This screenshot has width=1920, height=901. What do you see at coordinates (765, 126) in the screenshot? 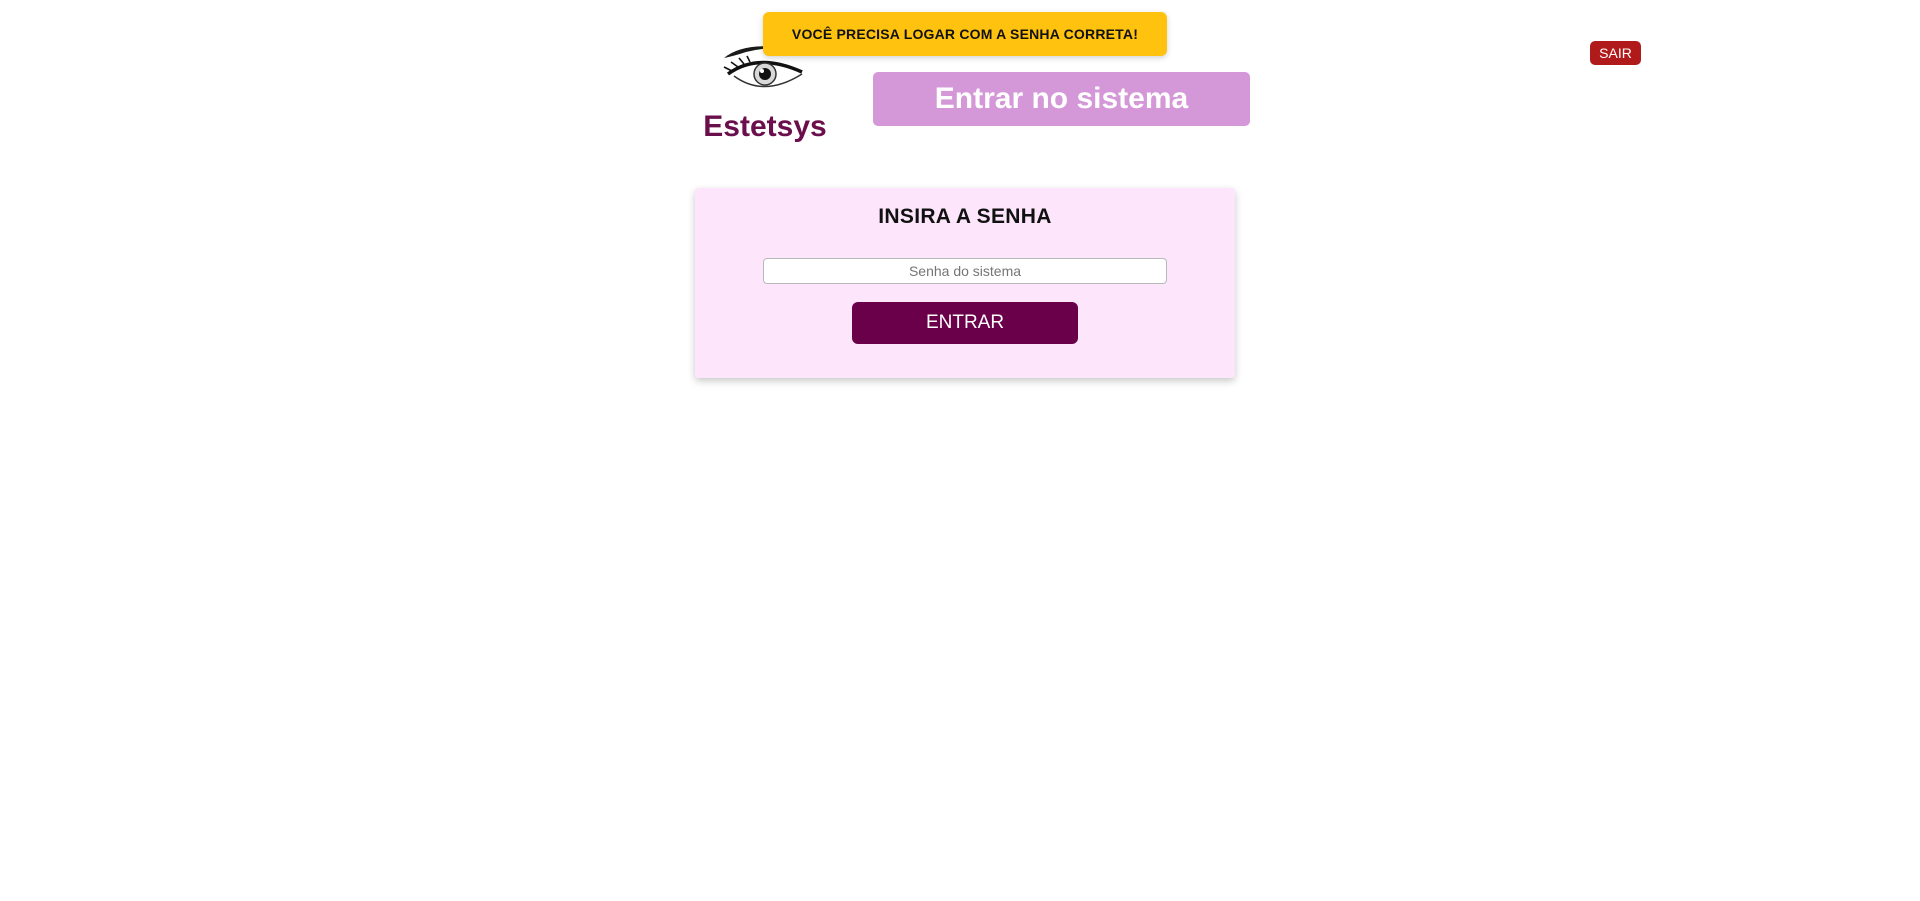
I see `brand-name: Estetsys` at bounding box center [765, 126].